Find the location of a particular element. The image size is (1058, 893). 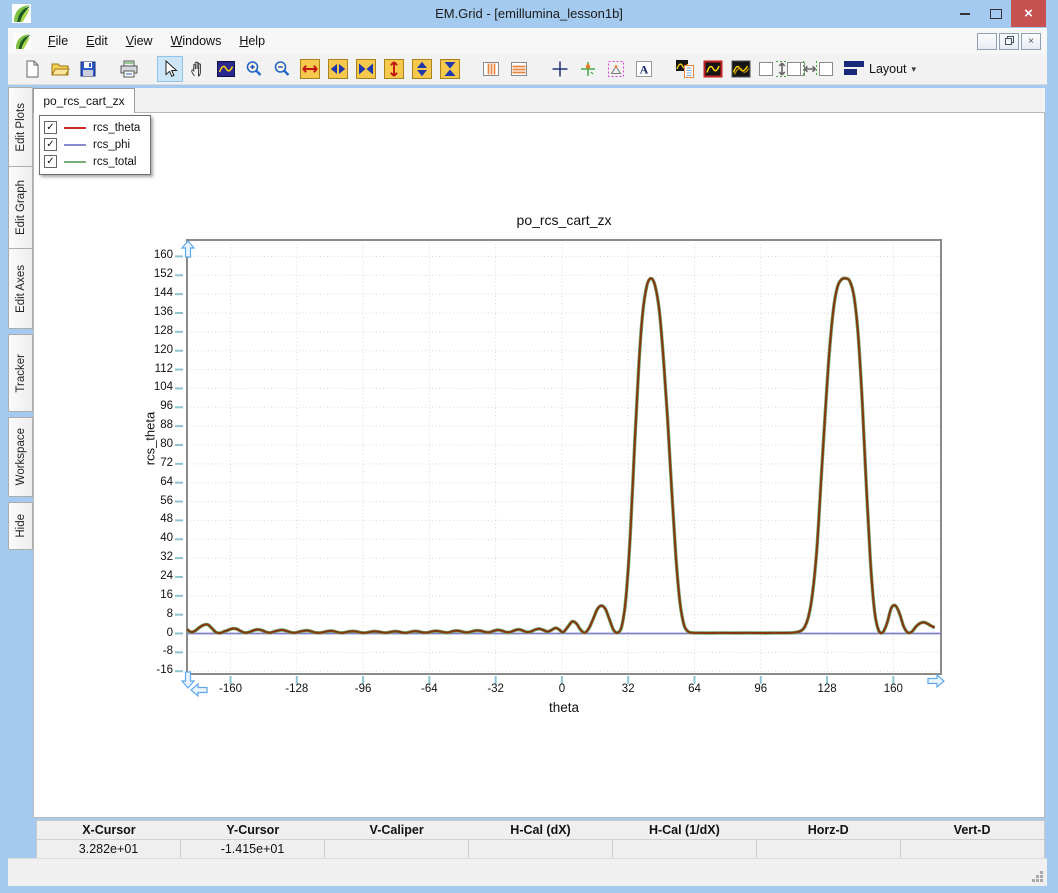

sidebar-tab-label: Workspace is located at coordinates (20, 457).